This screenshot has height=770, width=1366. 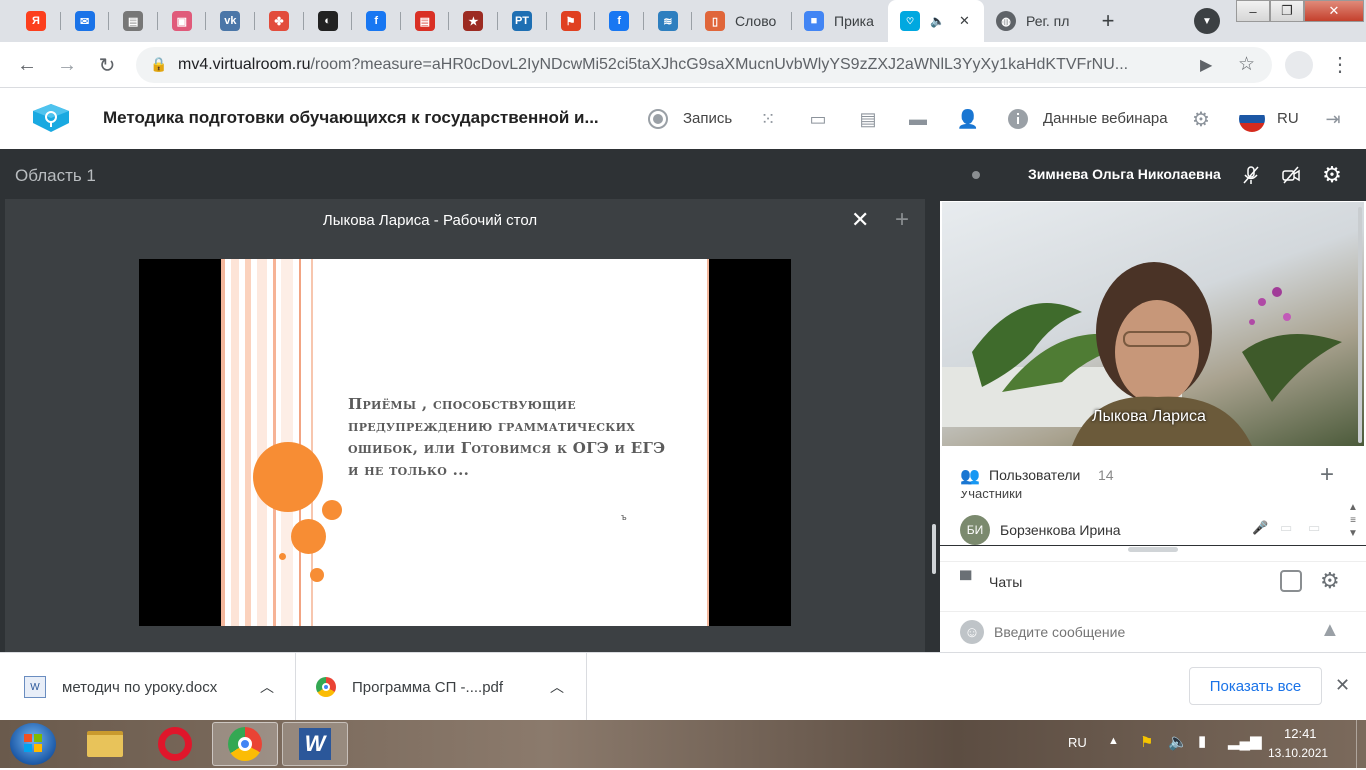 I want to click on info-icon, so click(x=1018, y=119).